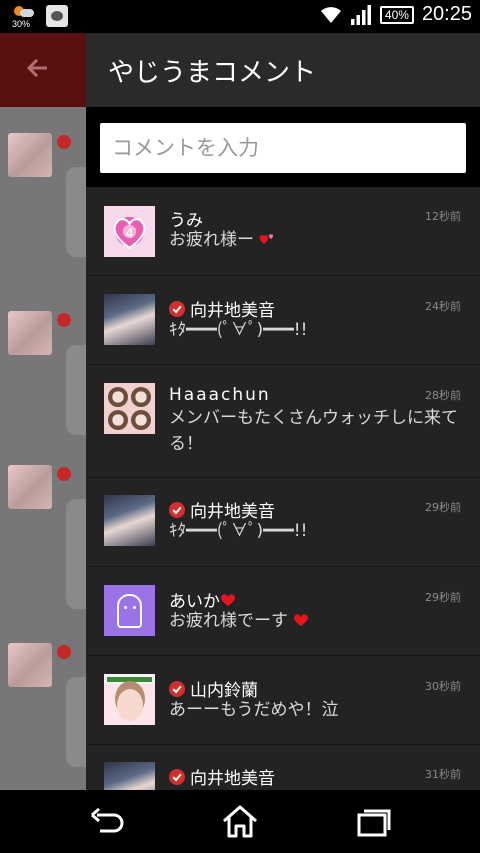 Image resolution: width=480 pixels, height=853 pixels. Describe the element at coordinates (267, 239) in the screenshot. I see `hearts-icon` at that location.